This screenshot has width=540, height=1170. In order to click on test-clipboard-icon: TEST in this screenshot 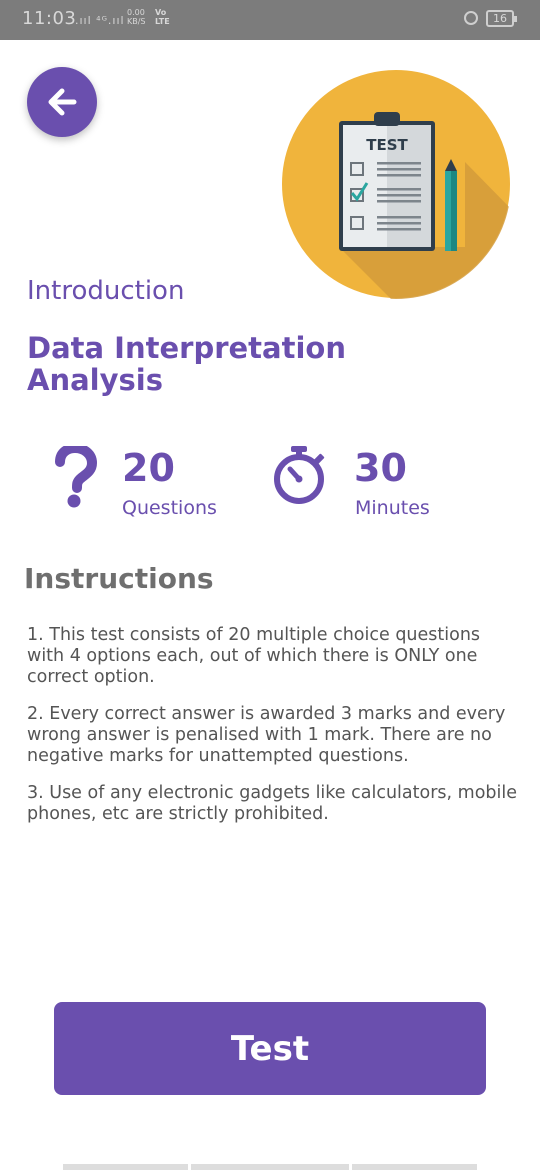, I will do `click(396, 184)`.